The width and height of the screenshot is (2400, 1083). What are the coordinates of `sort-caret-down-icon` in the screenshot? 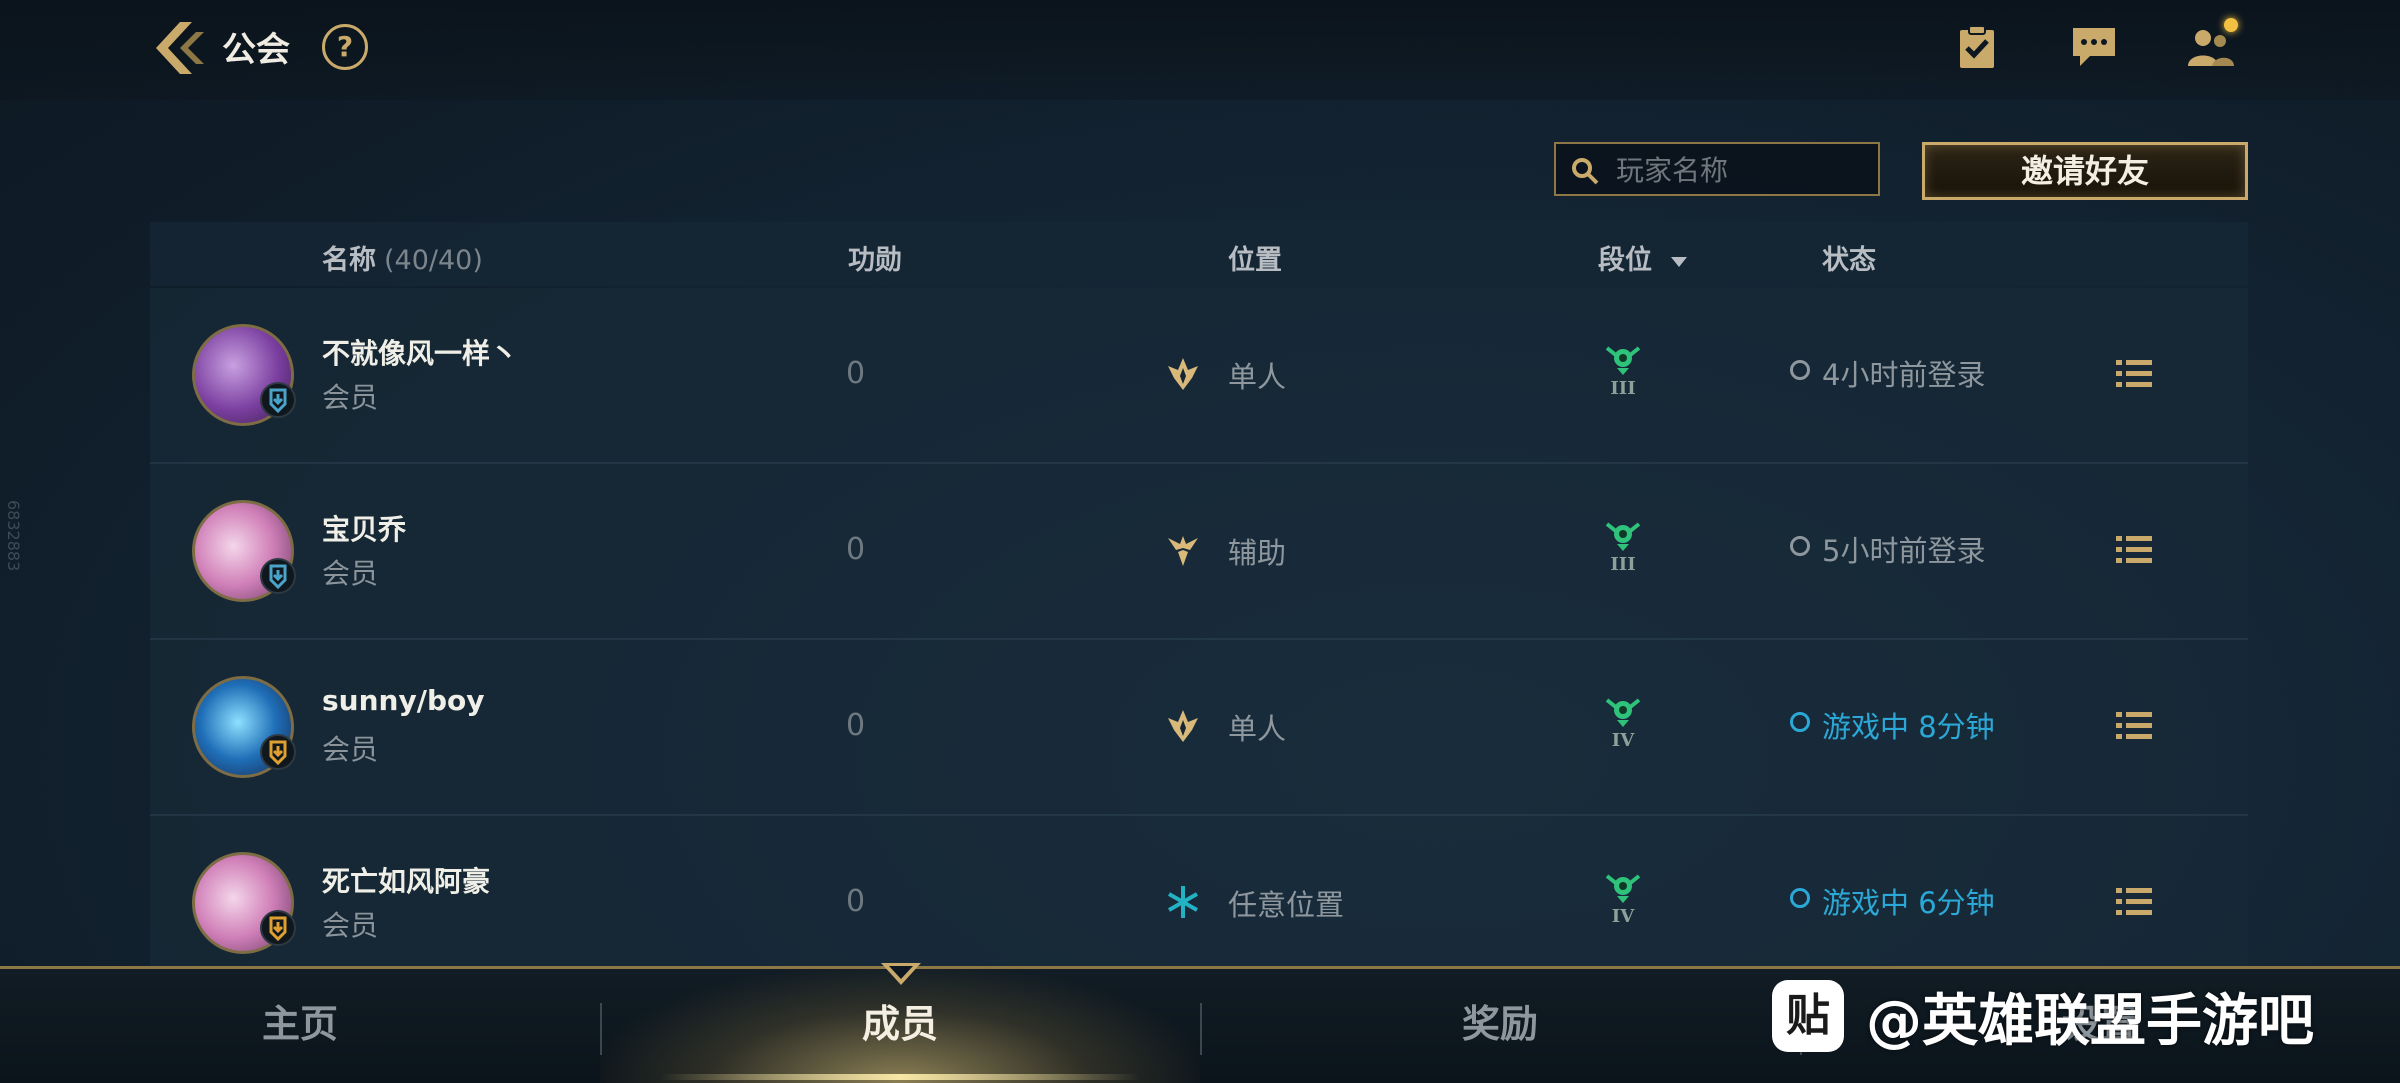 It's located at (1679, 261).